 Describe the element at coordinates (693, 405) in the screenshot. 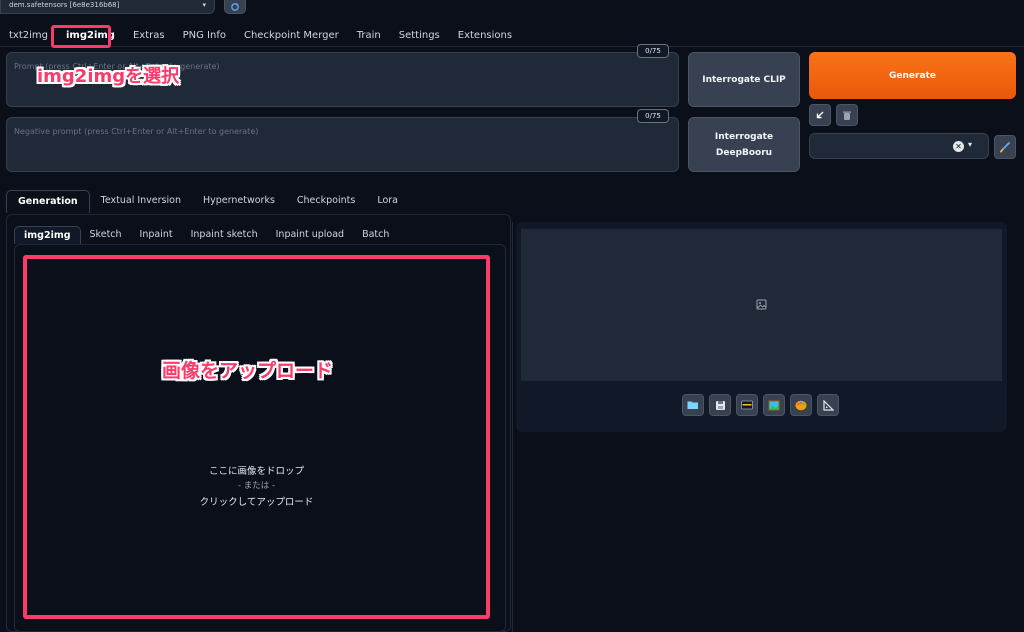

I see `folder-icon` at that location.